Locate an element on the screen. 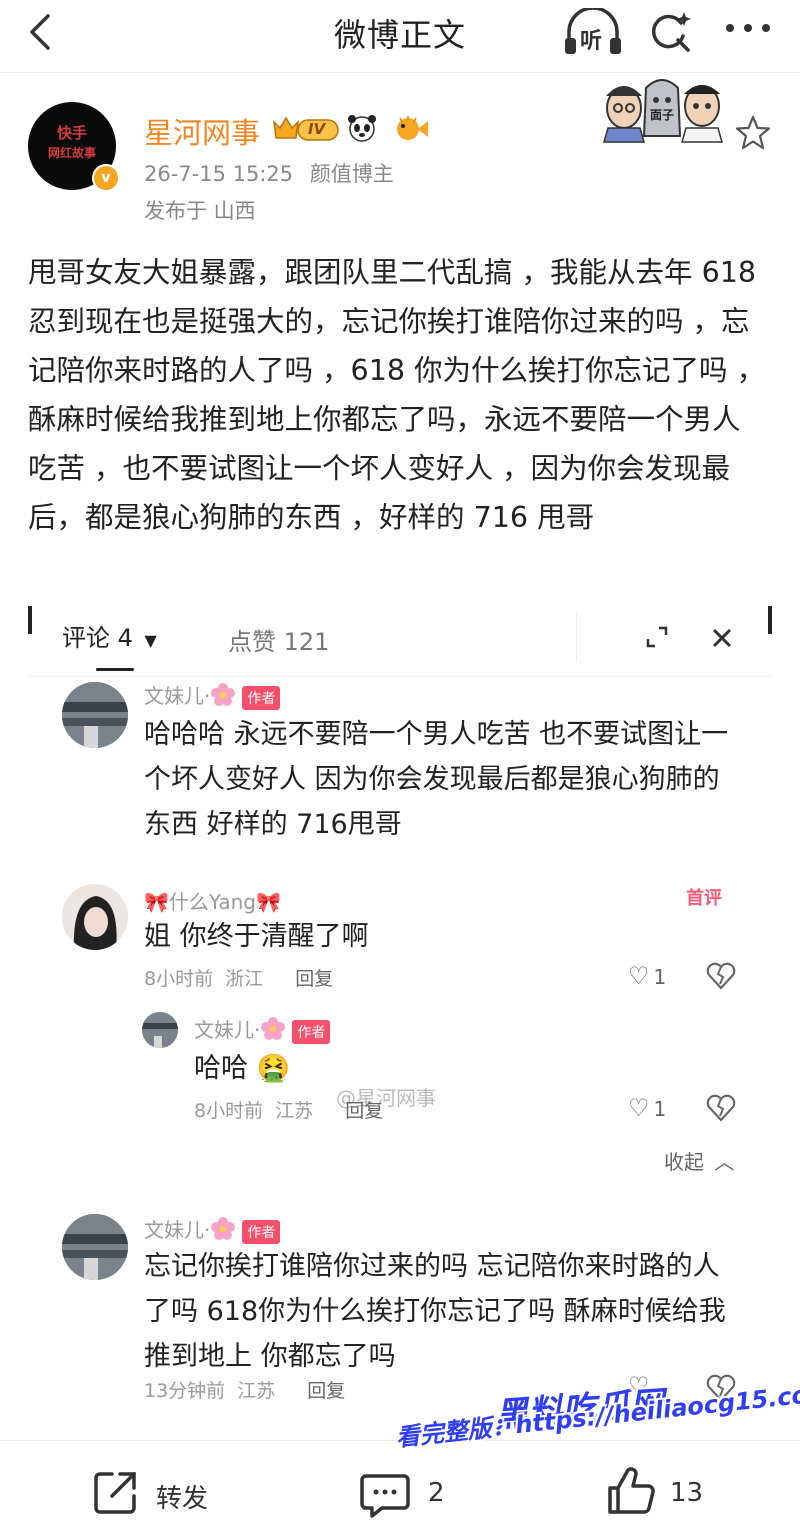 The height and width of the screenshot is (1525, 800). more-dots-icon is located at coordinates (748, 28).